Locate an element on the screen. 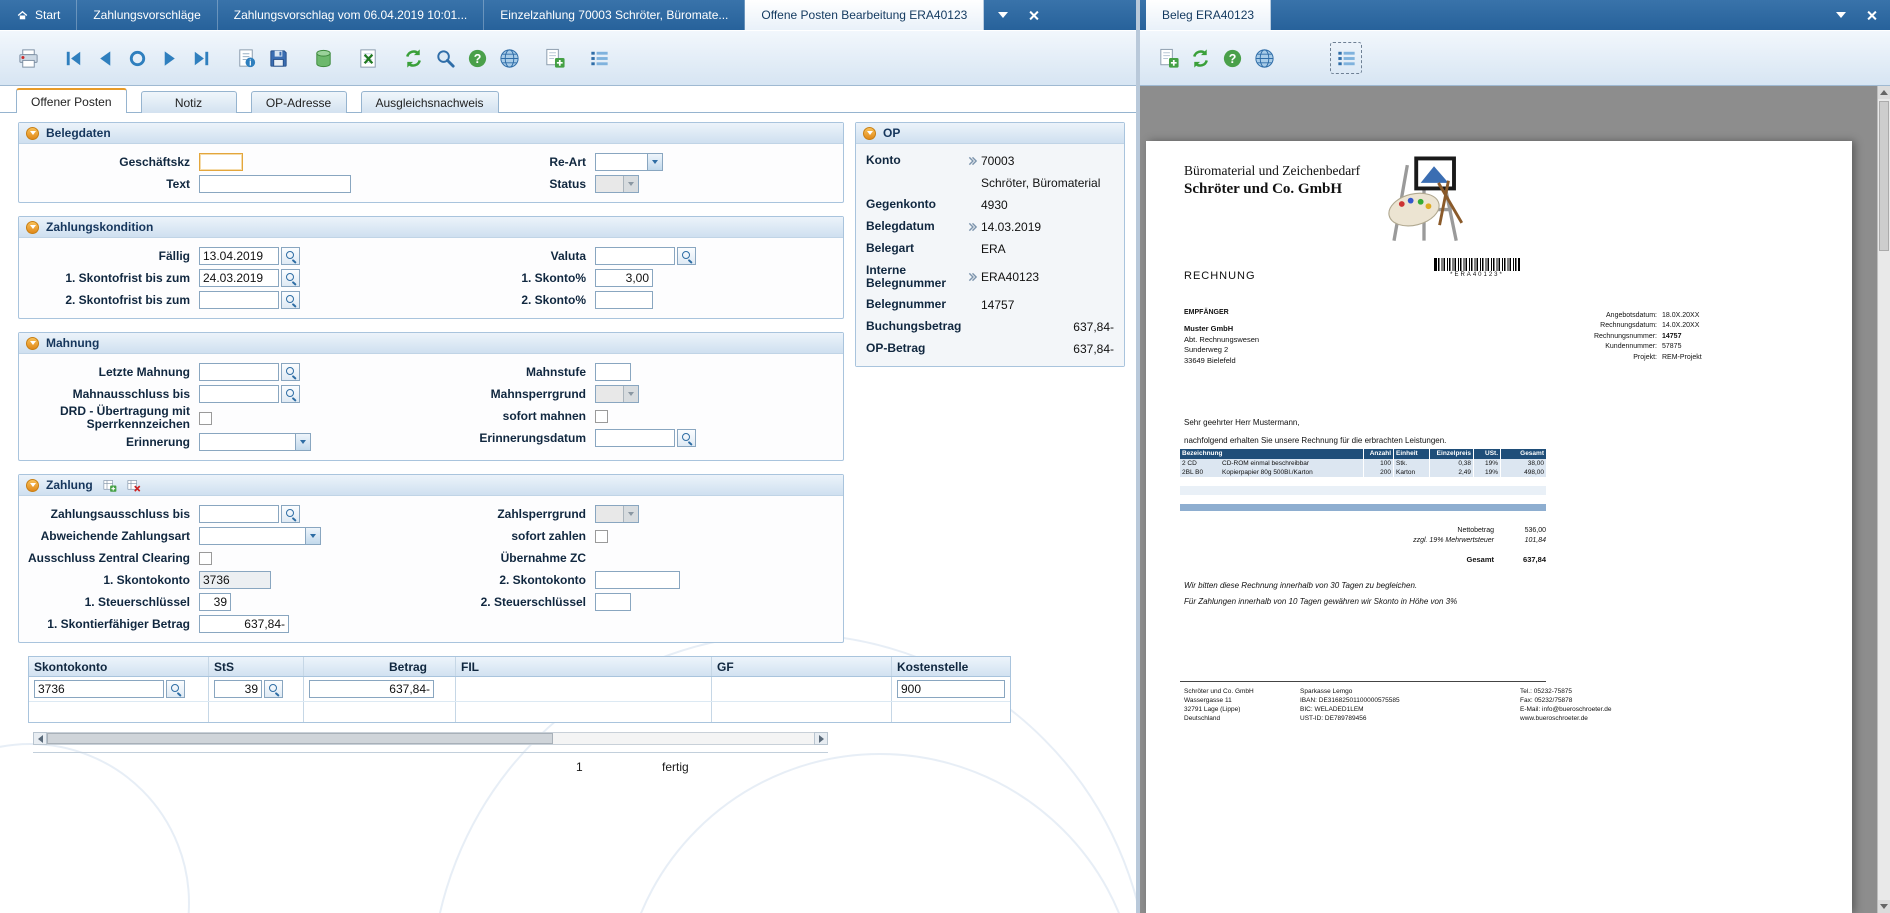 The image size is (1890, 913). search-button is located at coordinates (445, 58).